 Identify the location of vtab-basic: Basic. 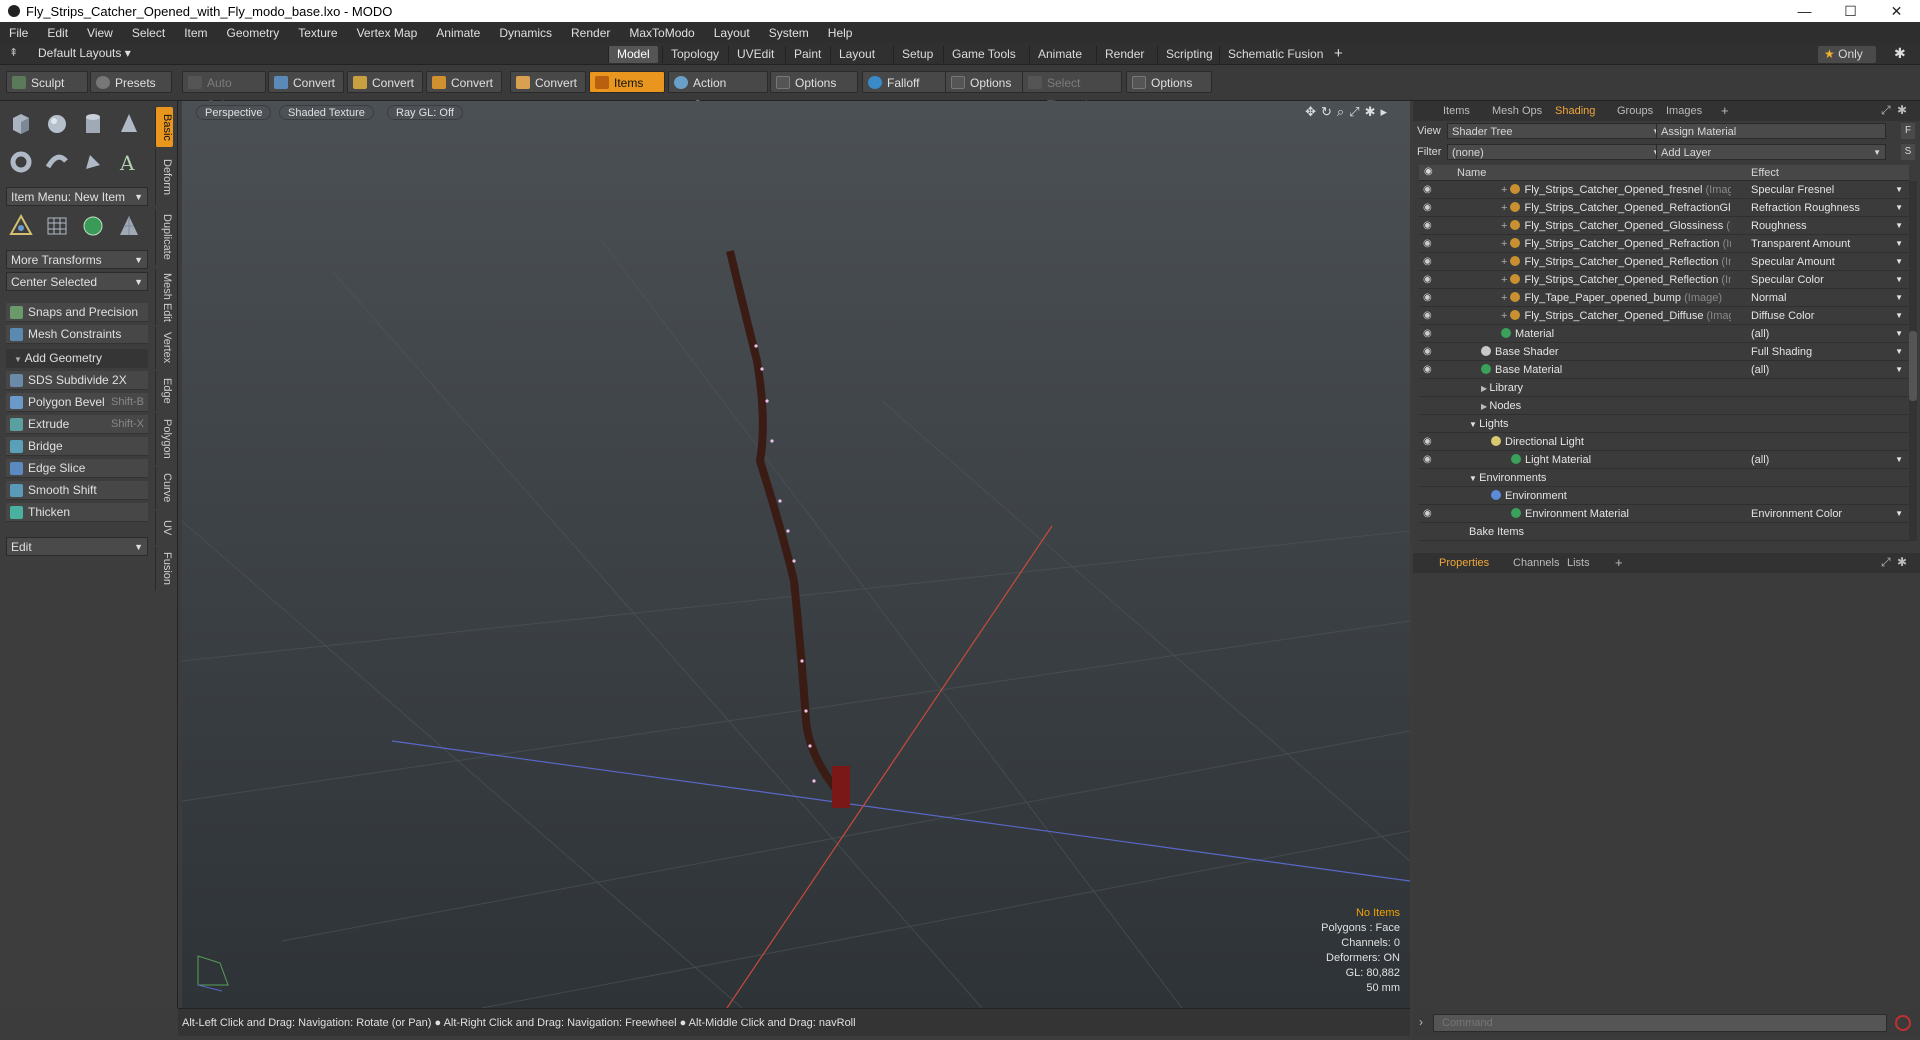
(164, 127).